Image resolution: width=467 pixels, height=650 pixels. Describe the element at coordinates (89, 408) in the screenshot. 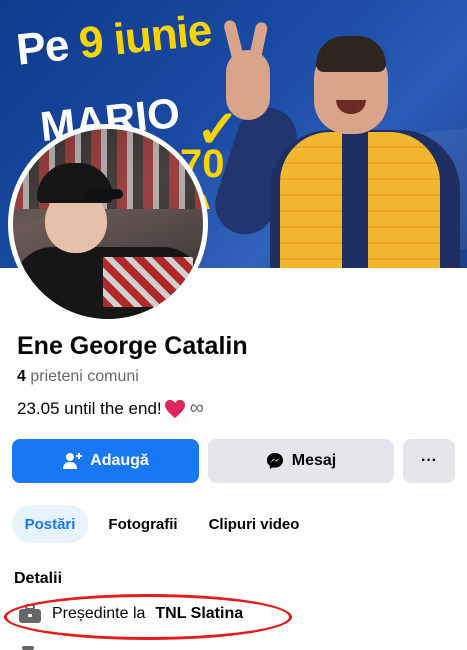

I see `bio-text: 23.05 until the end!` at that location.